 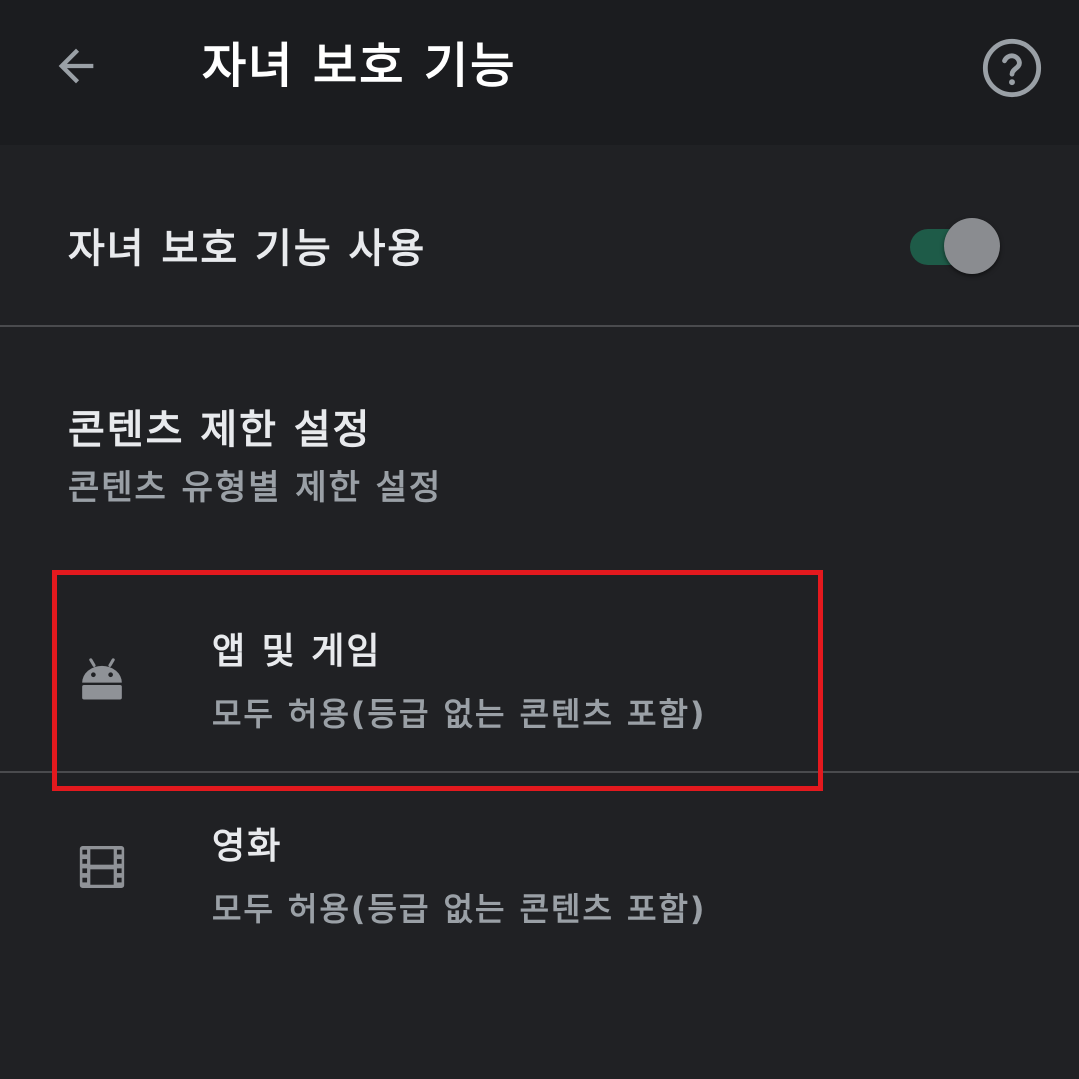 What do you see at coordinates (102, 867) in the screenshot?
I see `film-icon` at bounding box center [102, 867].